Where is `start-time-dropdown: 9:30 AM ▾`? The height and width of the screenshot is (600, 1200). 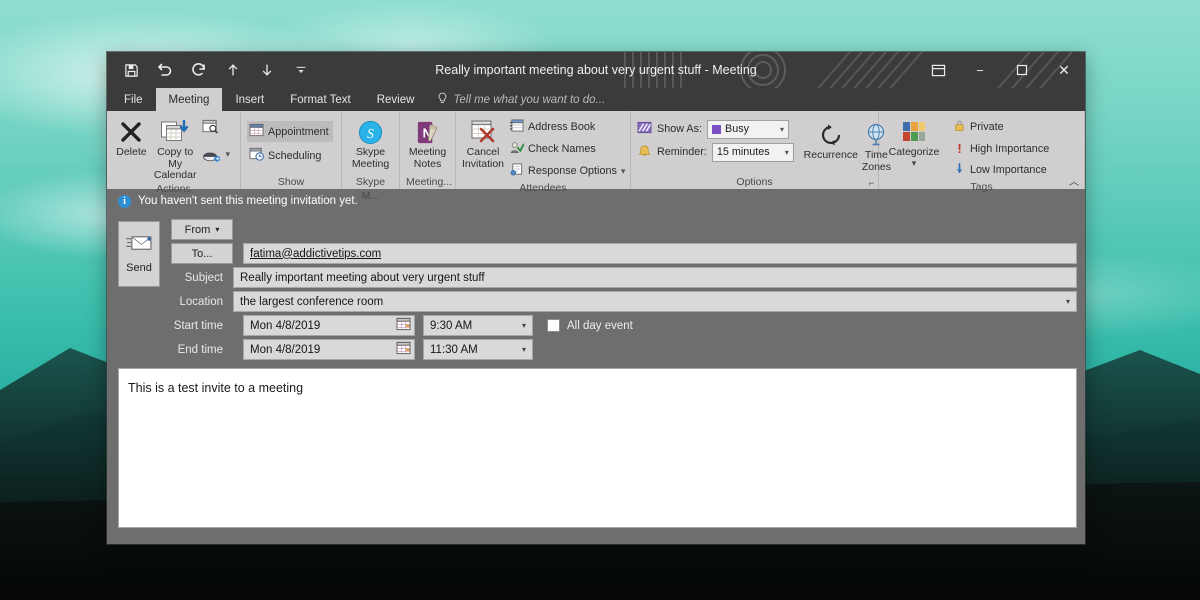 start-time-dropdown: 9:30 AM ▾ is located at coordinates (478, 325).